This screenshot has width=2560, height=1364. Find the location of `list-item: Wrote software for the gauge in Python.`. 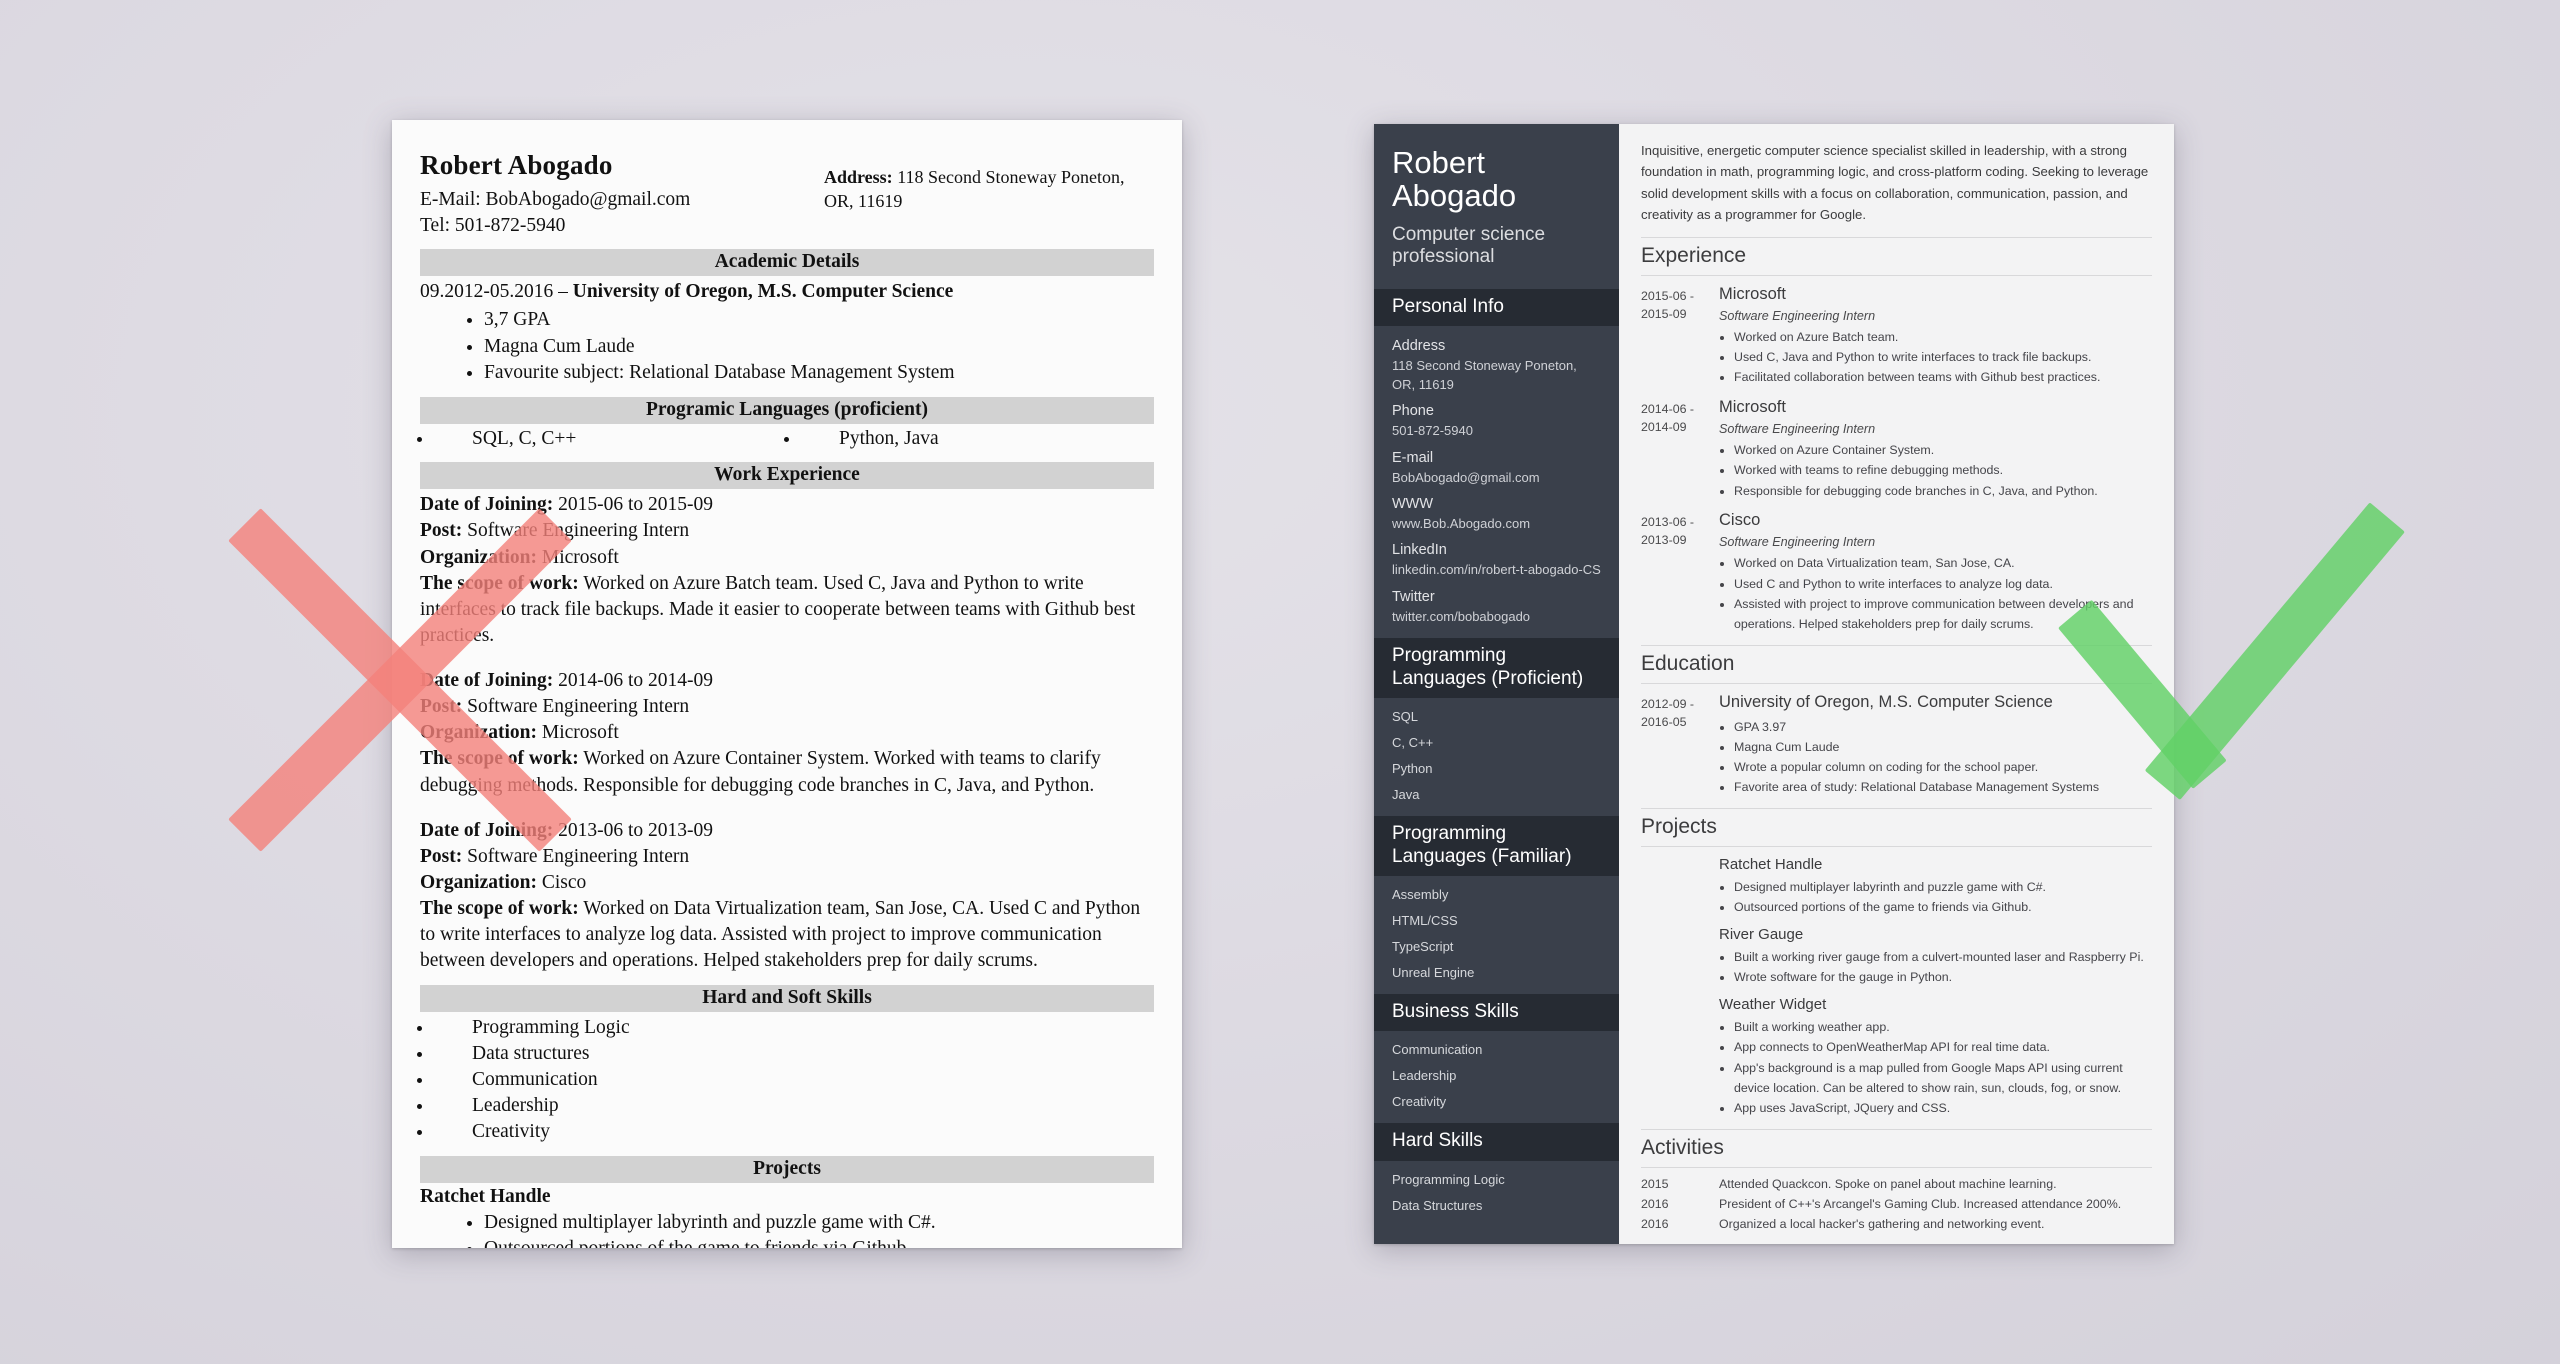

list-item: Wrote software for the gauge in Python. is located at coordinates (1943, 977).